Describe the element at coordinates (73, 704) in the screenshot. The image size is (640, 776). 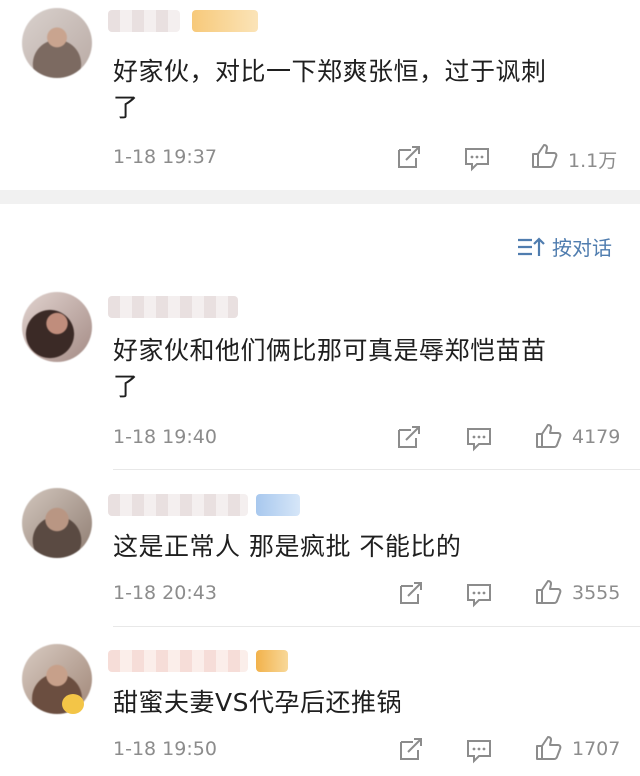
I see `vip-badge-blurred` at that location.